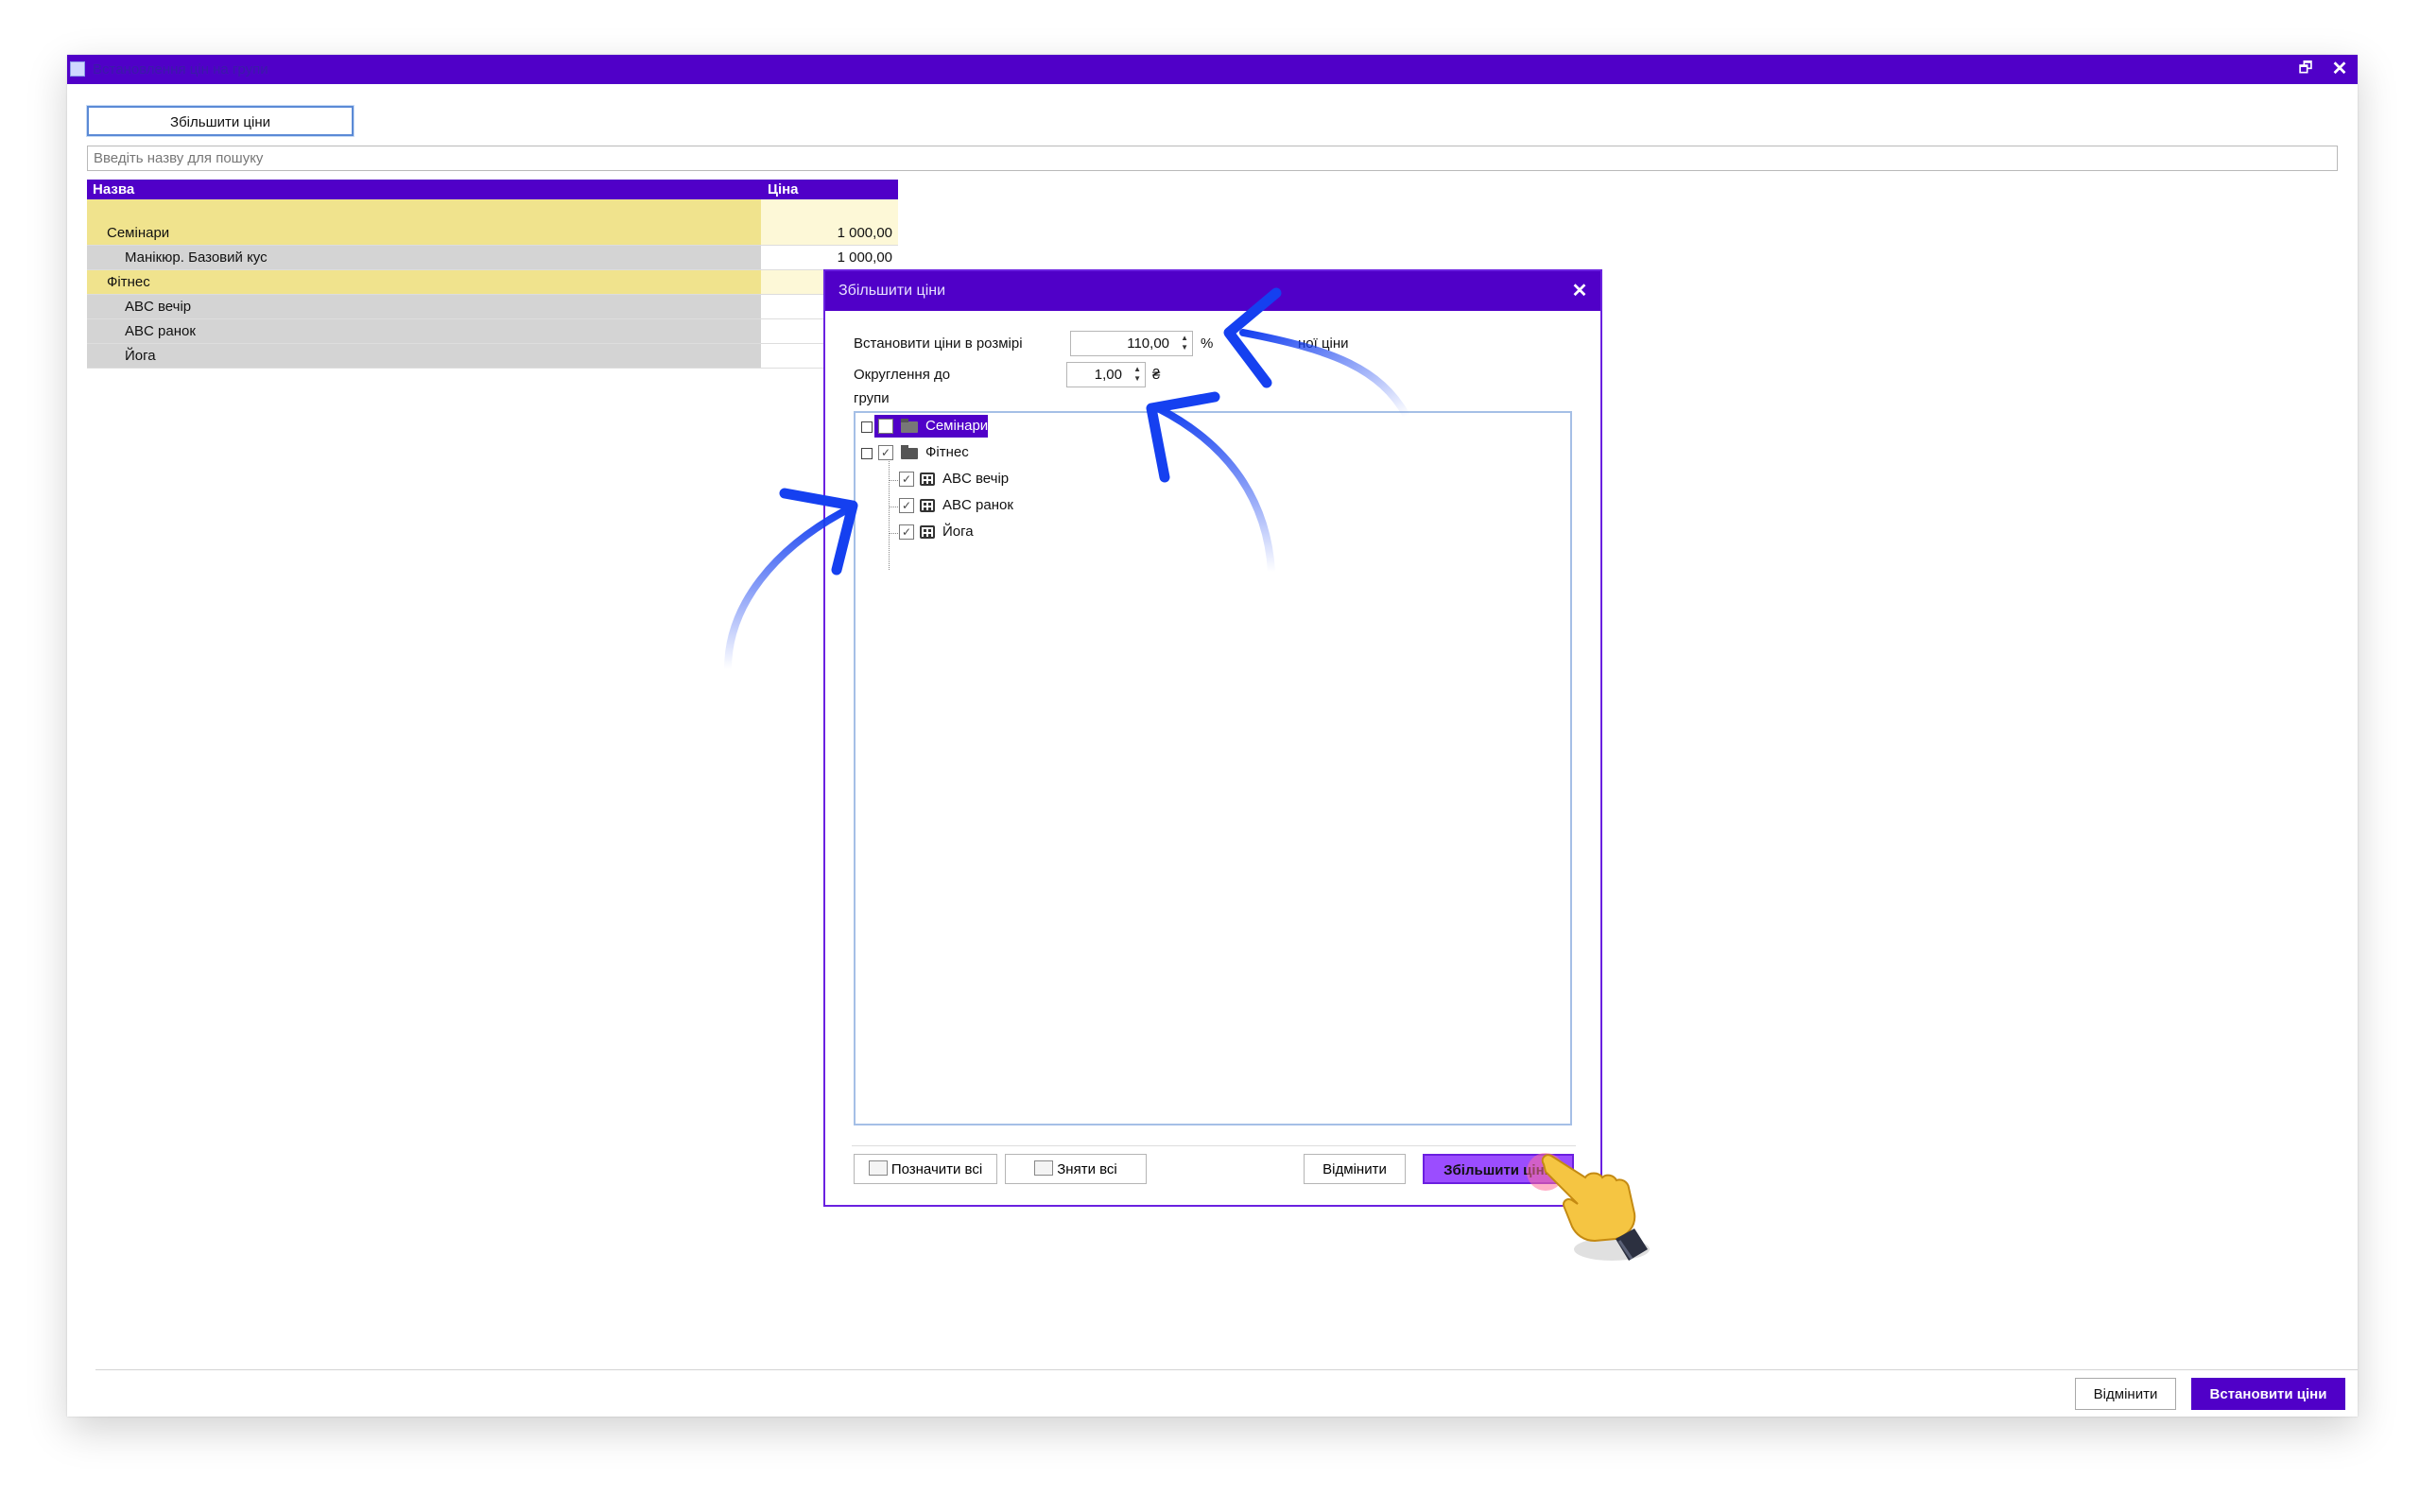 The width and height of the screenshot is (2420, 1512). What do you see at coordinates (1595, 1207) in the screenshot?
I see `pointing-hand-icon` at bounding box center [1595, 1207].